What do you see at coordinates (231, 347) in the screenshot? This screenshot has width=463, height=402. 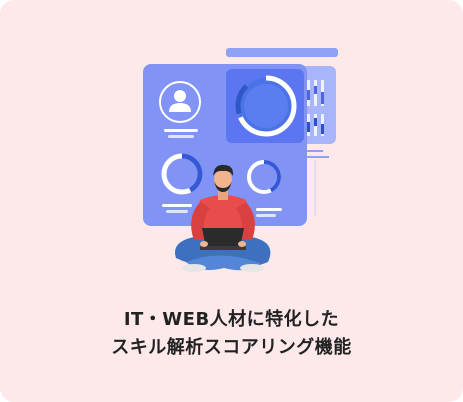 I see `caption-line-2: スキル解析スコアリング機能` at bounding box center [231, 347].